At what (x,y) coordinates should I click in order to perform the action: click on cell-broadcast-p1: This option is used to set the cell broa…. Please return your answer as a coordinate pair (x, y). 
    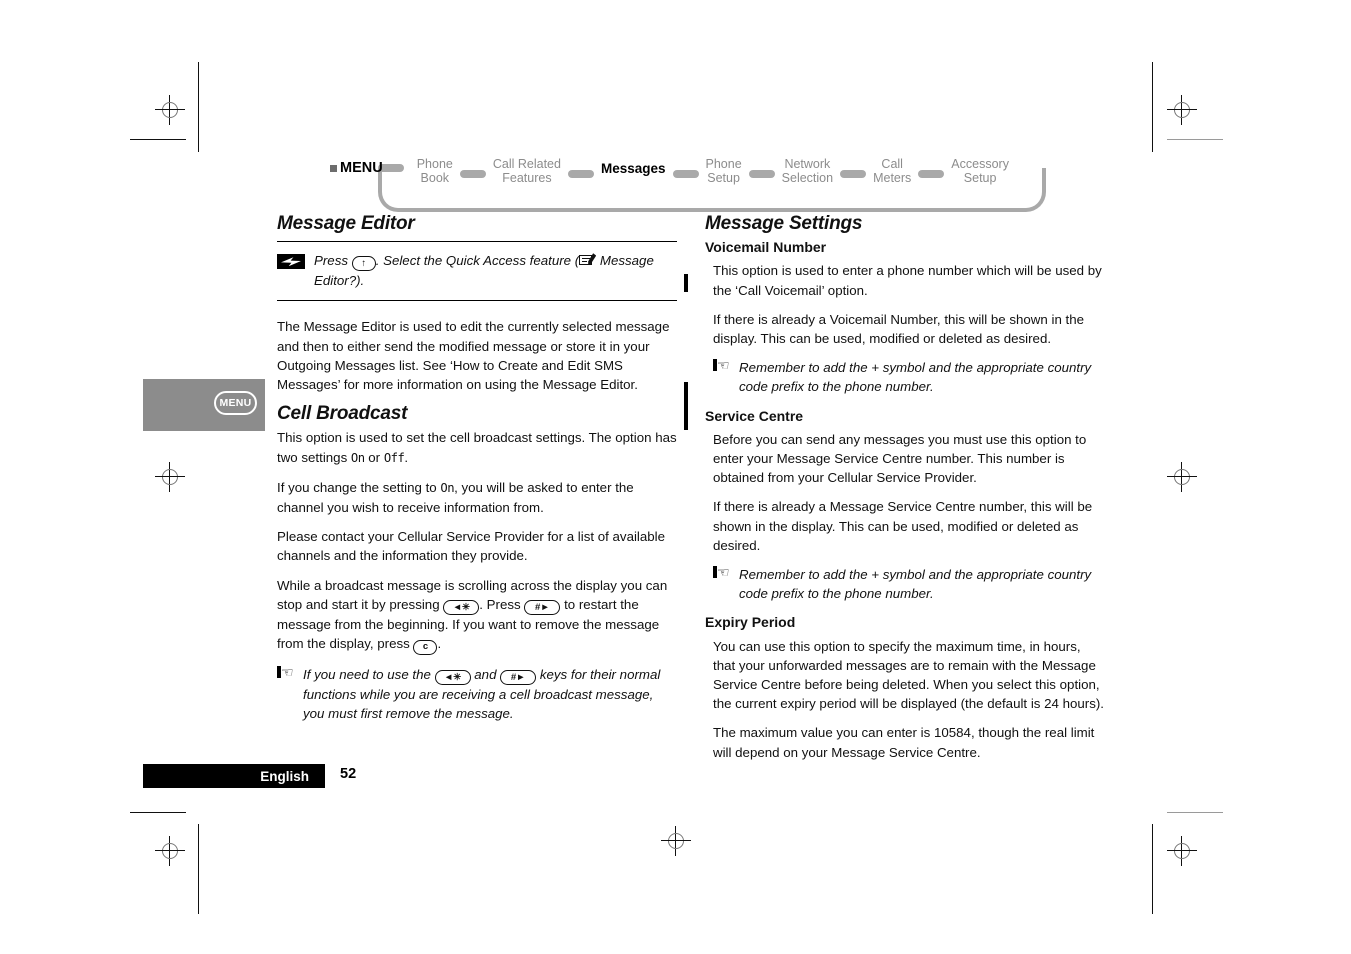
    Looking at the image, I should click on (477, 447).